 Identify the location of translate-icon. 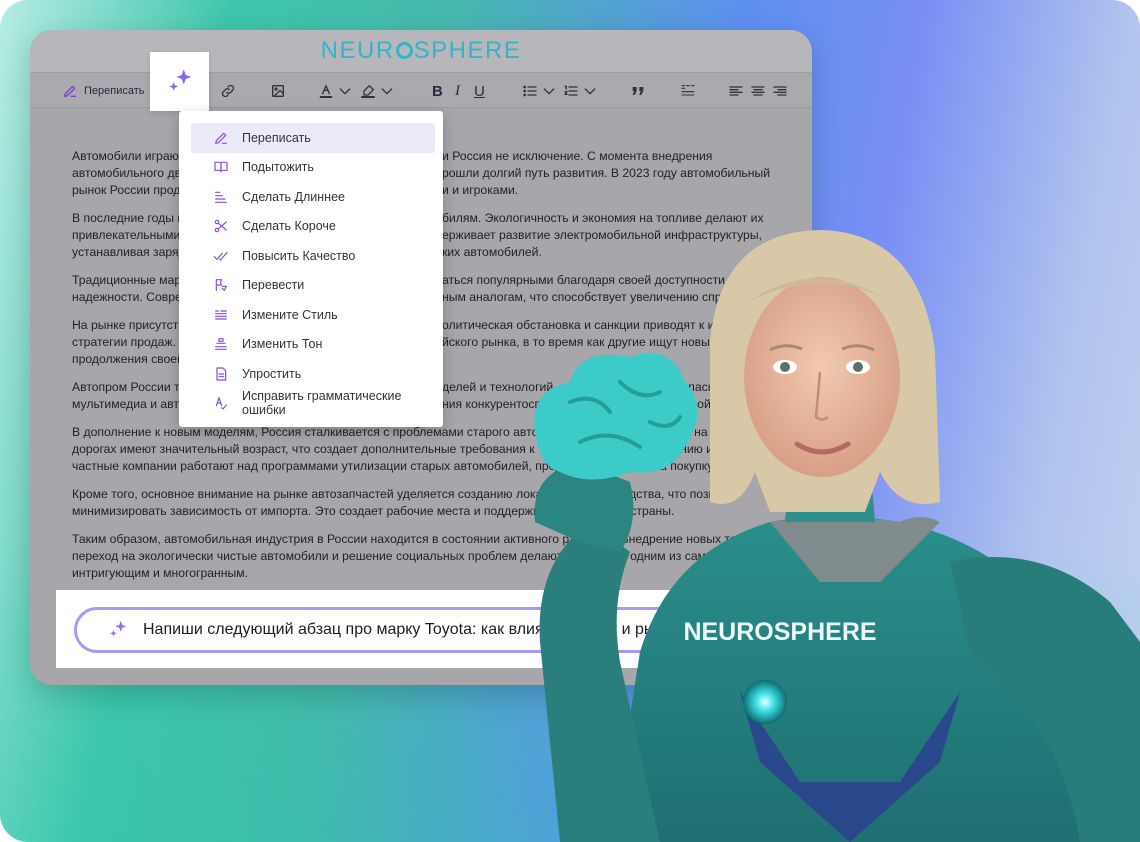
(221, 285).